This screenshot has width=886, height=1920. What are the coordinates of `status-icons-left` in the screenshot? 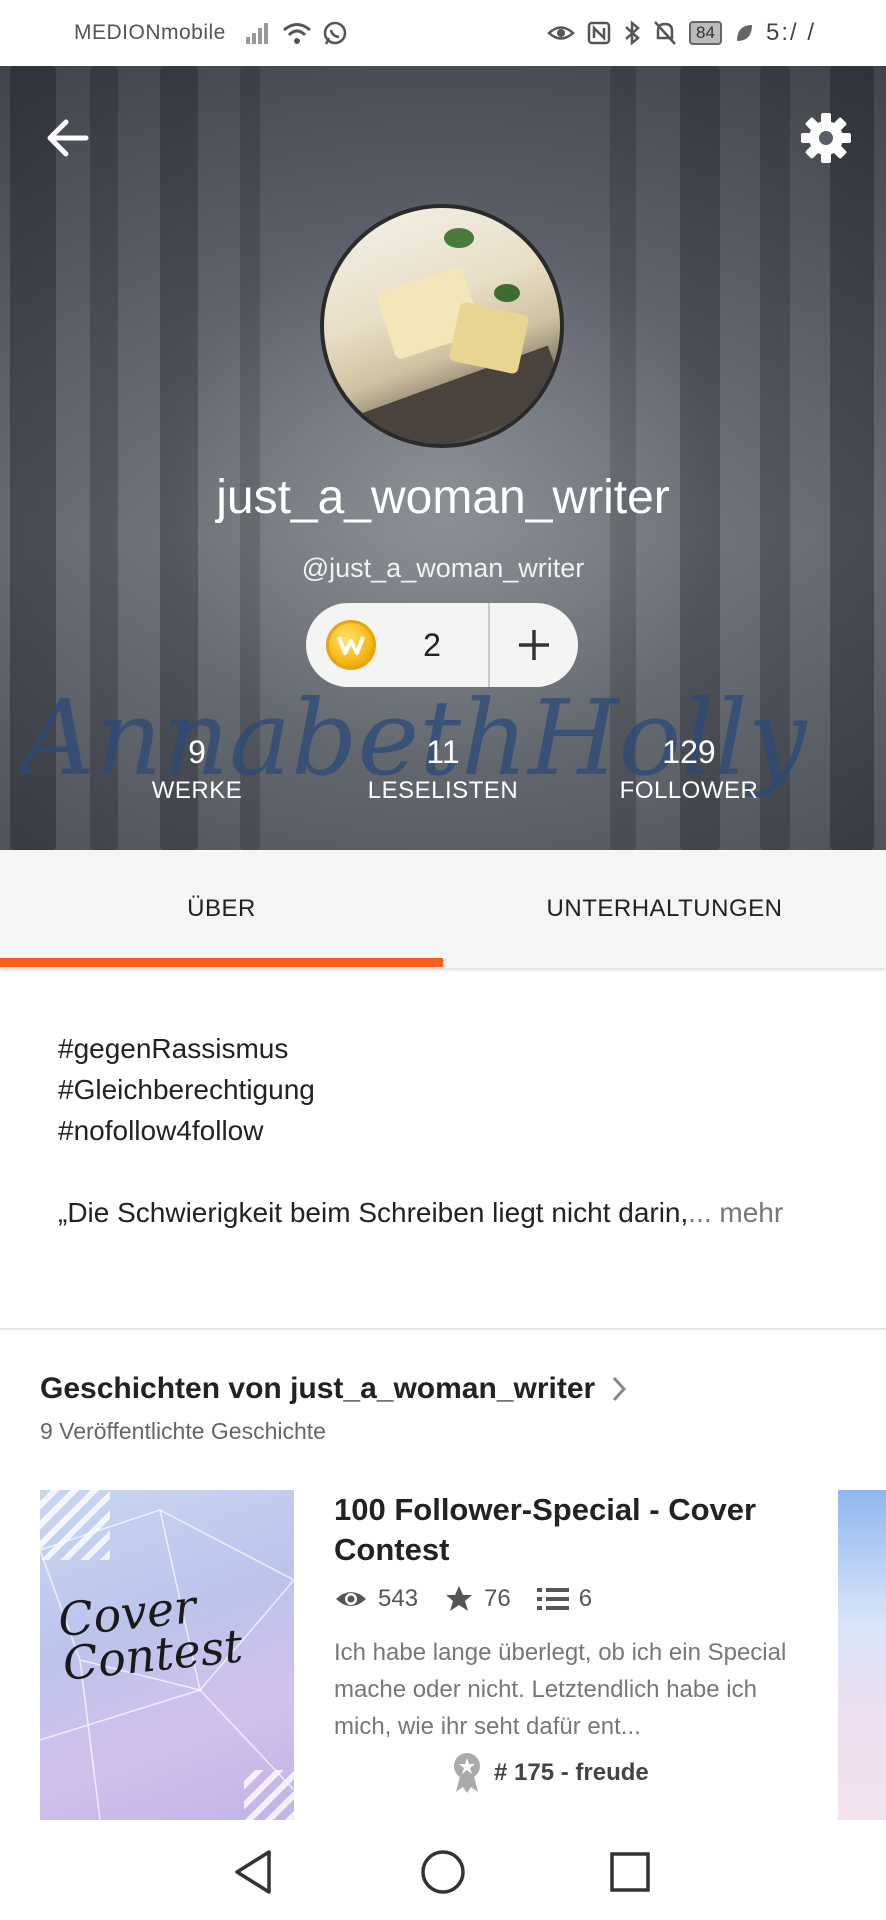 It's located at (296, 33).